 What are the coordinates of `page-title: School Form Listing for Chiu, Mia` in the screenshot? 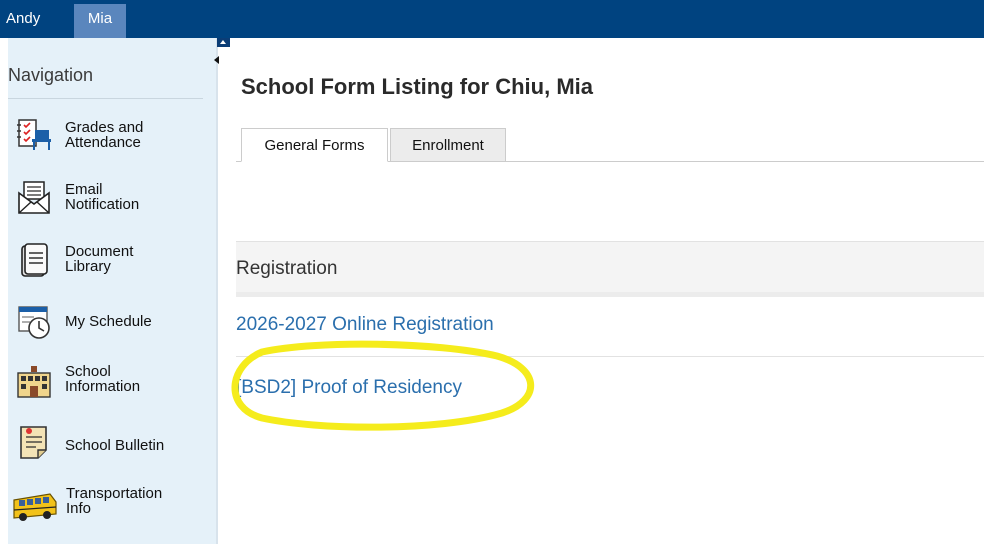 It's located at (417, 86).